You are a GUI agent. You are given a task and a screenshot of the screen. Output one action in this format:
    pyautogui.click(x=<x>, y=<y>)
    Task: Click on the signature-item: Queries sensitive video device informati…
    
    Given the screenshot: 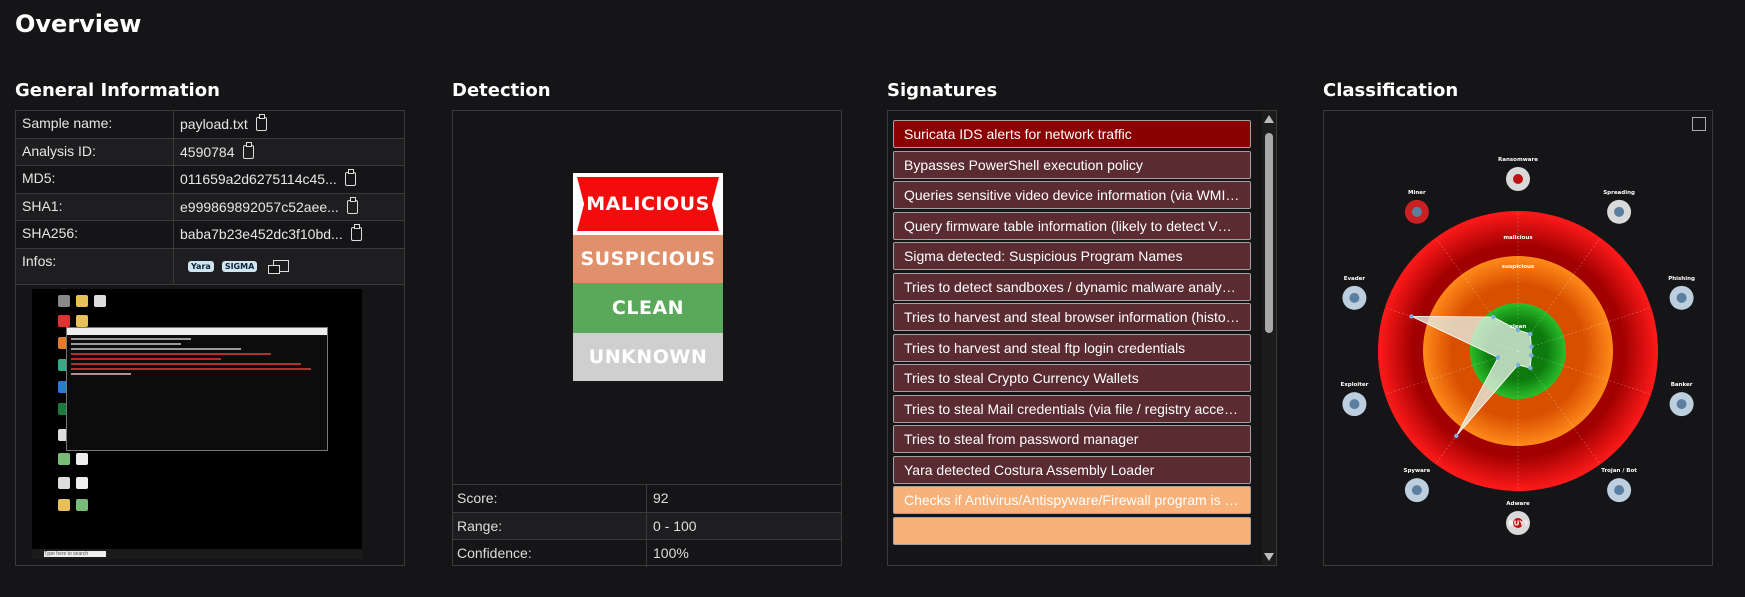 What is the action you would take?
    pyautogui.click(x=1072, y=195)
    